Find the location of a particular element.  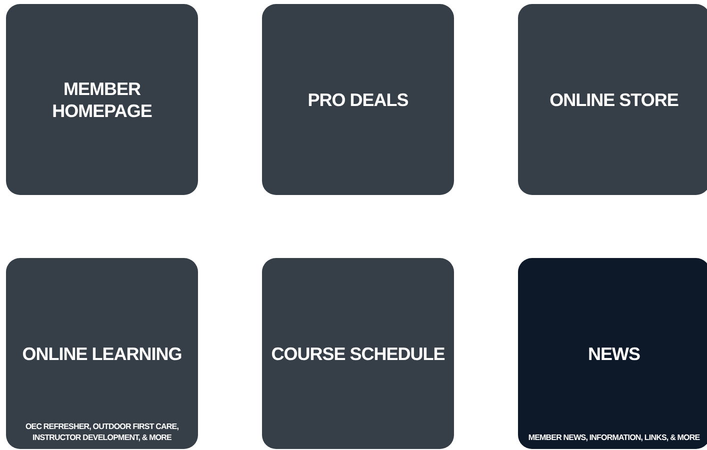

menu-tile: NEWS MEMBER NEWS, INFORMATION, LINKS, & MORE is located at coordinates (612, 353).